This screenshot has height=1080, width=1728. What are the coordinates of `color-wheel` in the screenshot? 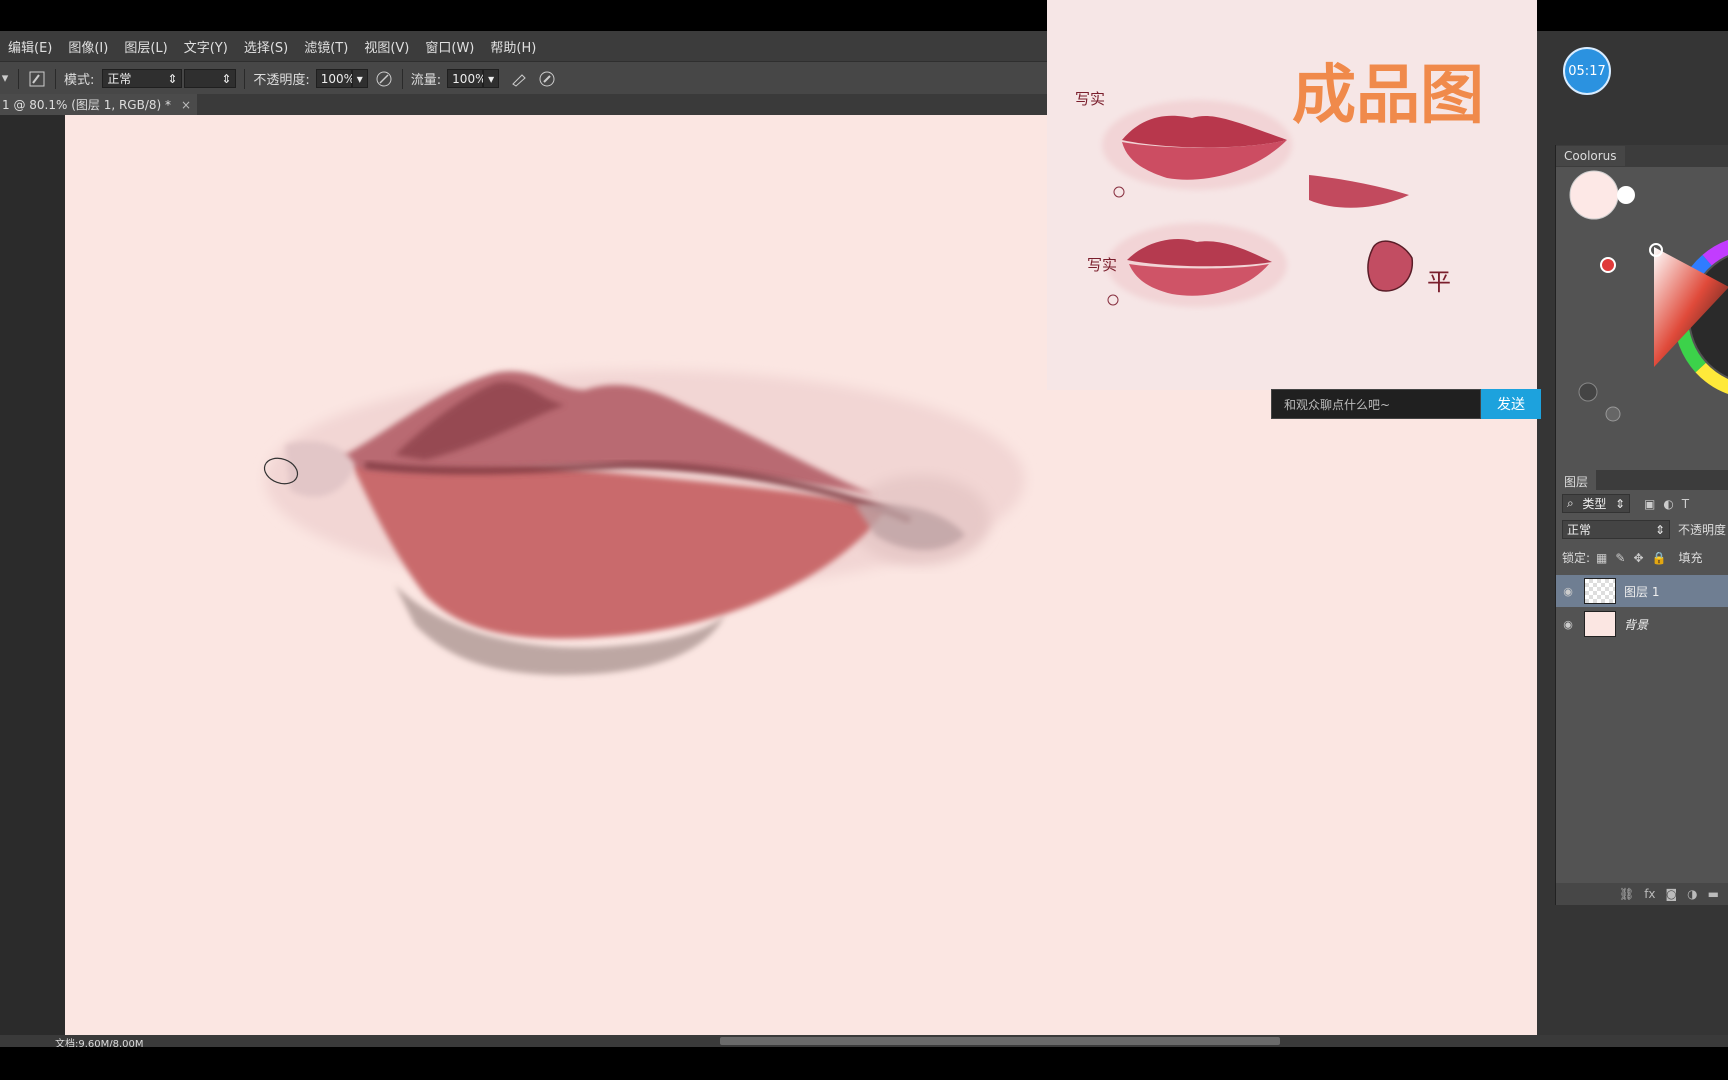 It's located at (1642, 297).